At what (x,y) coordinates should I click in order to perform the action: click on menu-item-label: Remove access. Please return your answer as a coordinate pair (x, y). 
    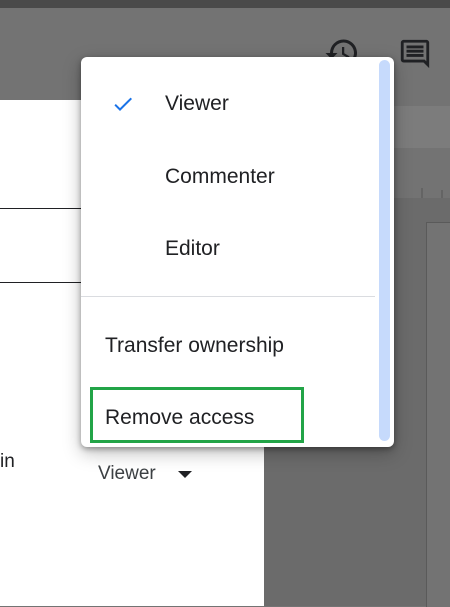
    Looking at the image, I should click on (180, 417).